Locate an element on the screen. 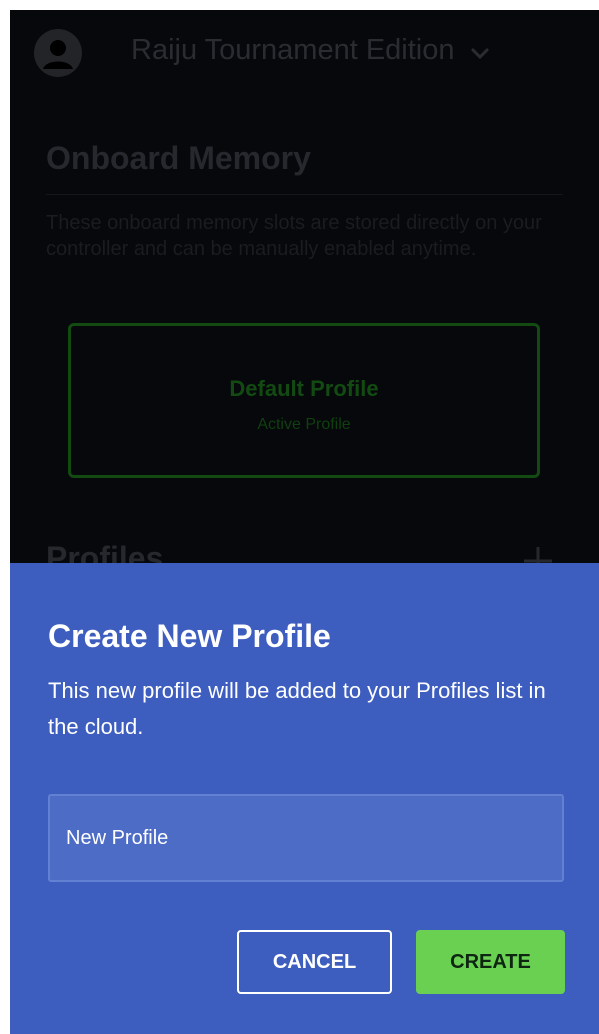  default-profile-card: Default Profile Active Profile is located at coordinates (304, 400).